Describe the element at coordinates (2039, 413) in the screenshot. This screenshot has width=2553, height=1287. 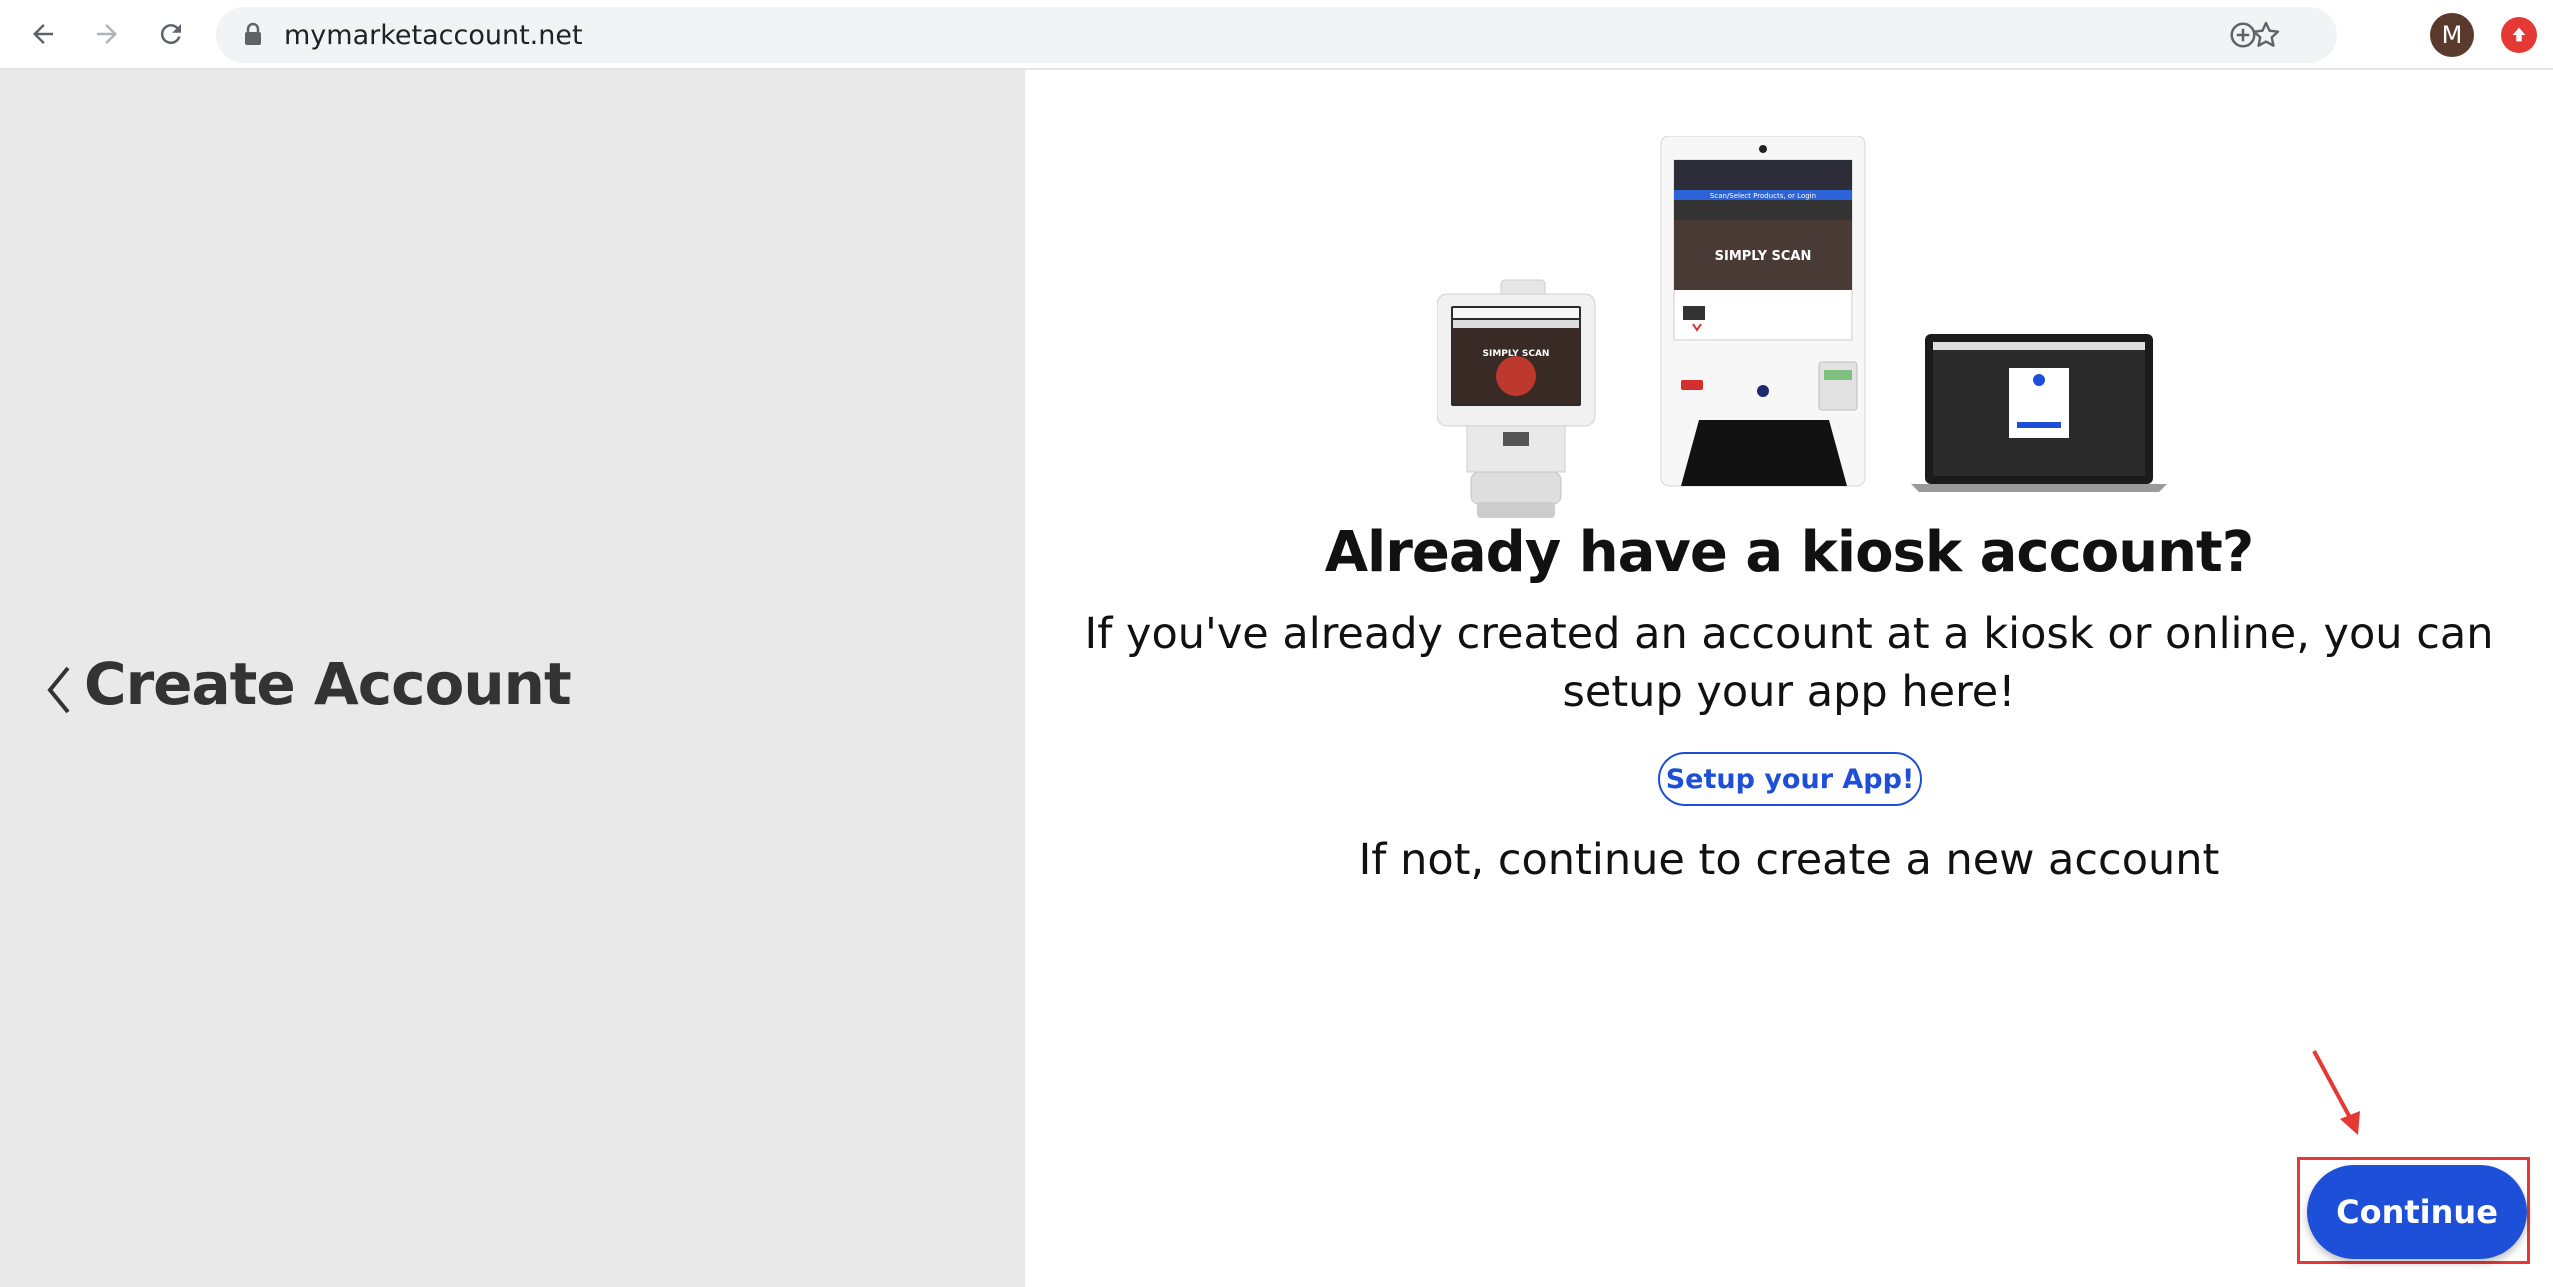
I see `laptop-image` at that location.